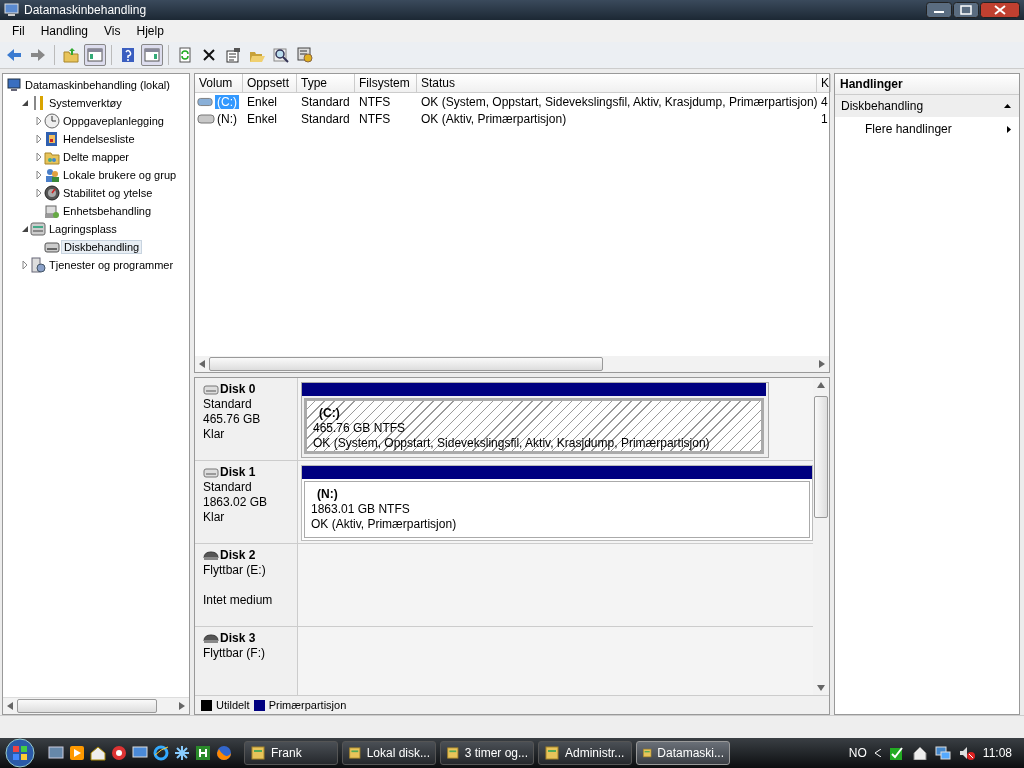 The image size is (1024, 768). I want to click on menu-item: Vis, so click(112, 31).